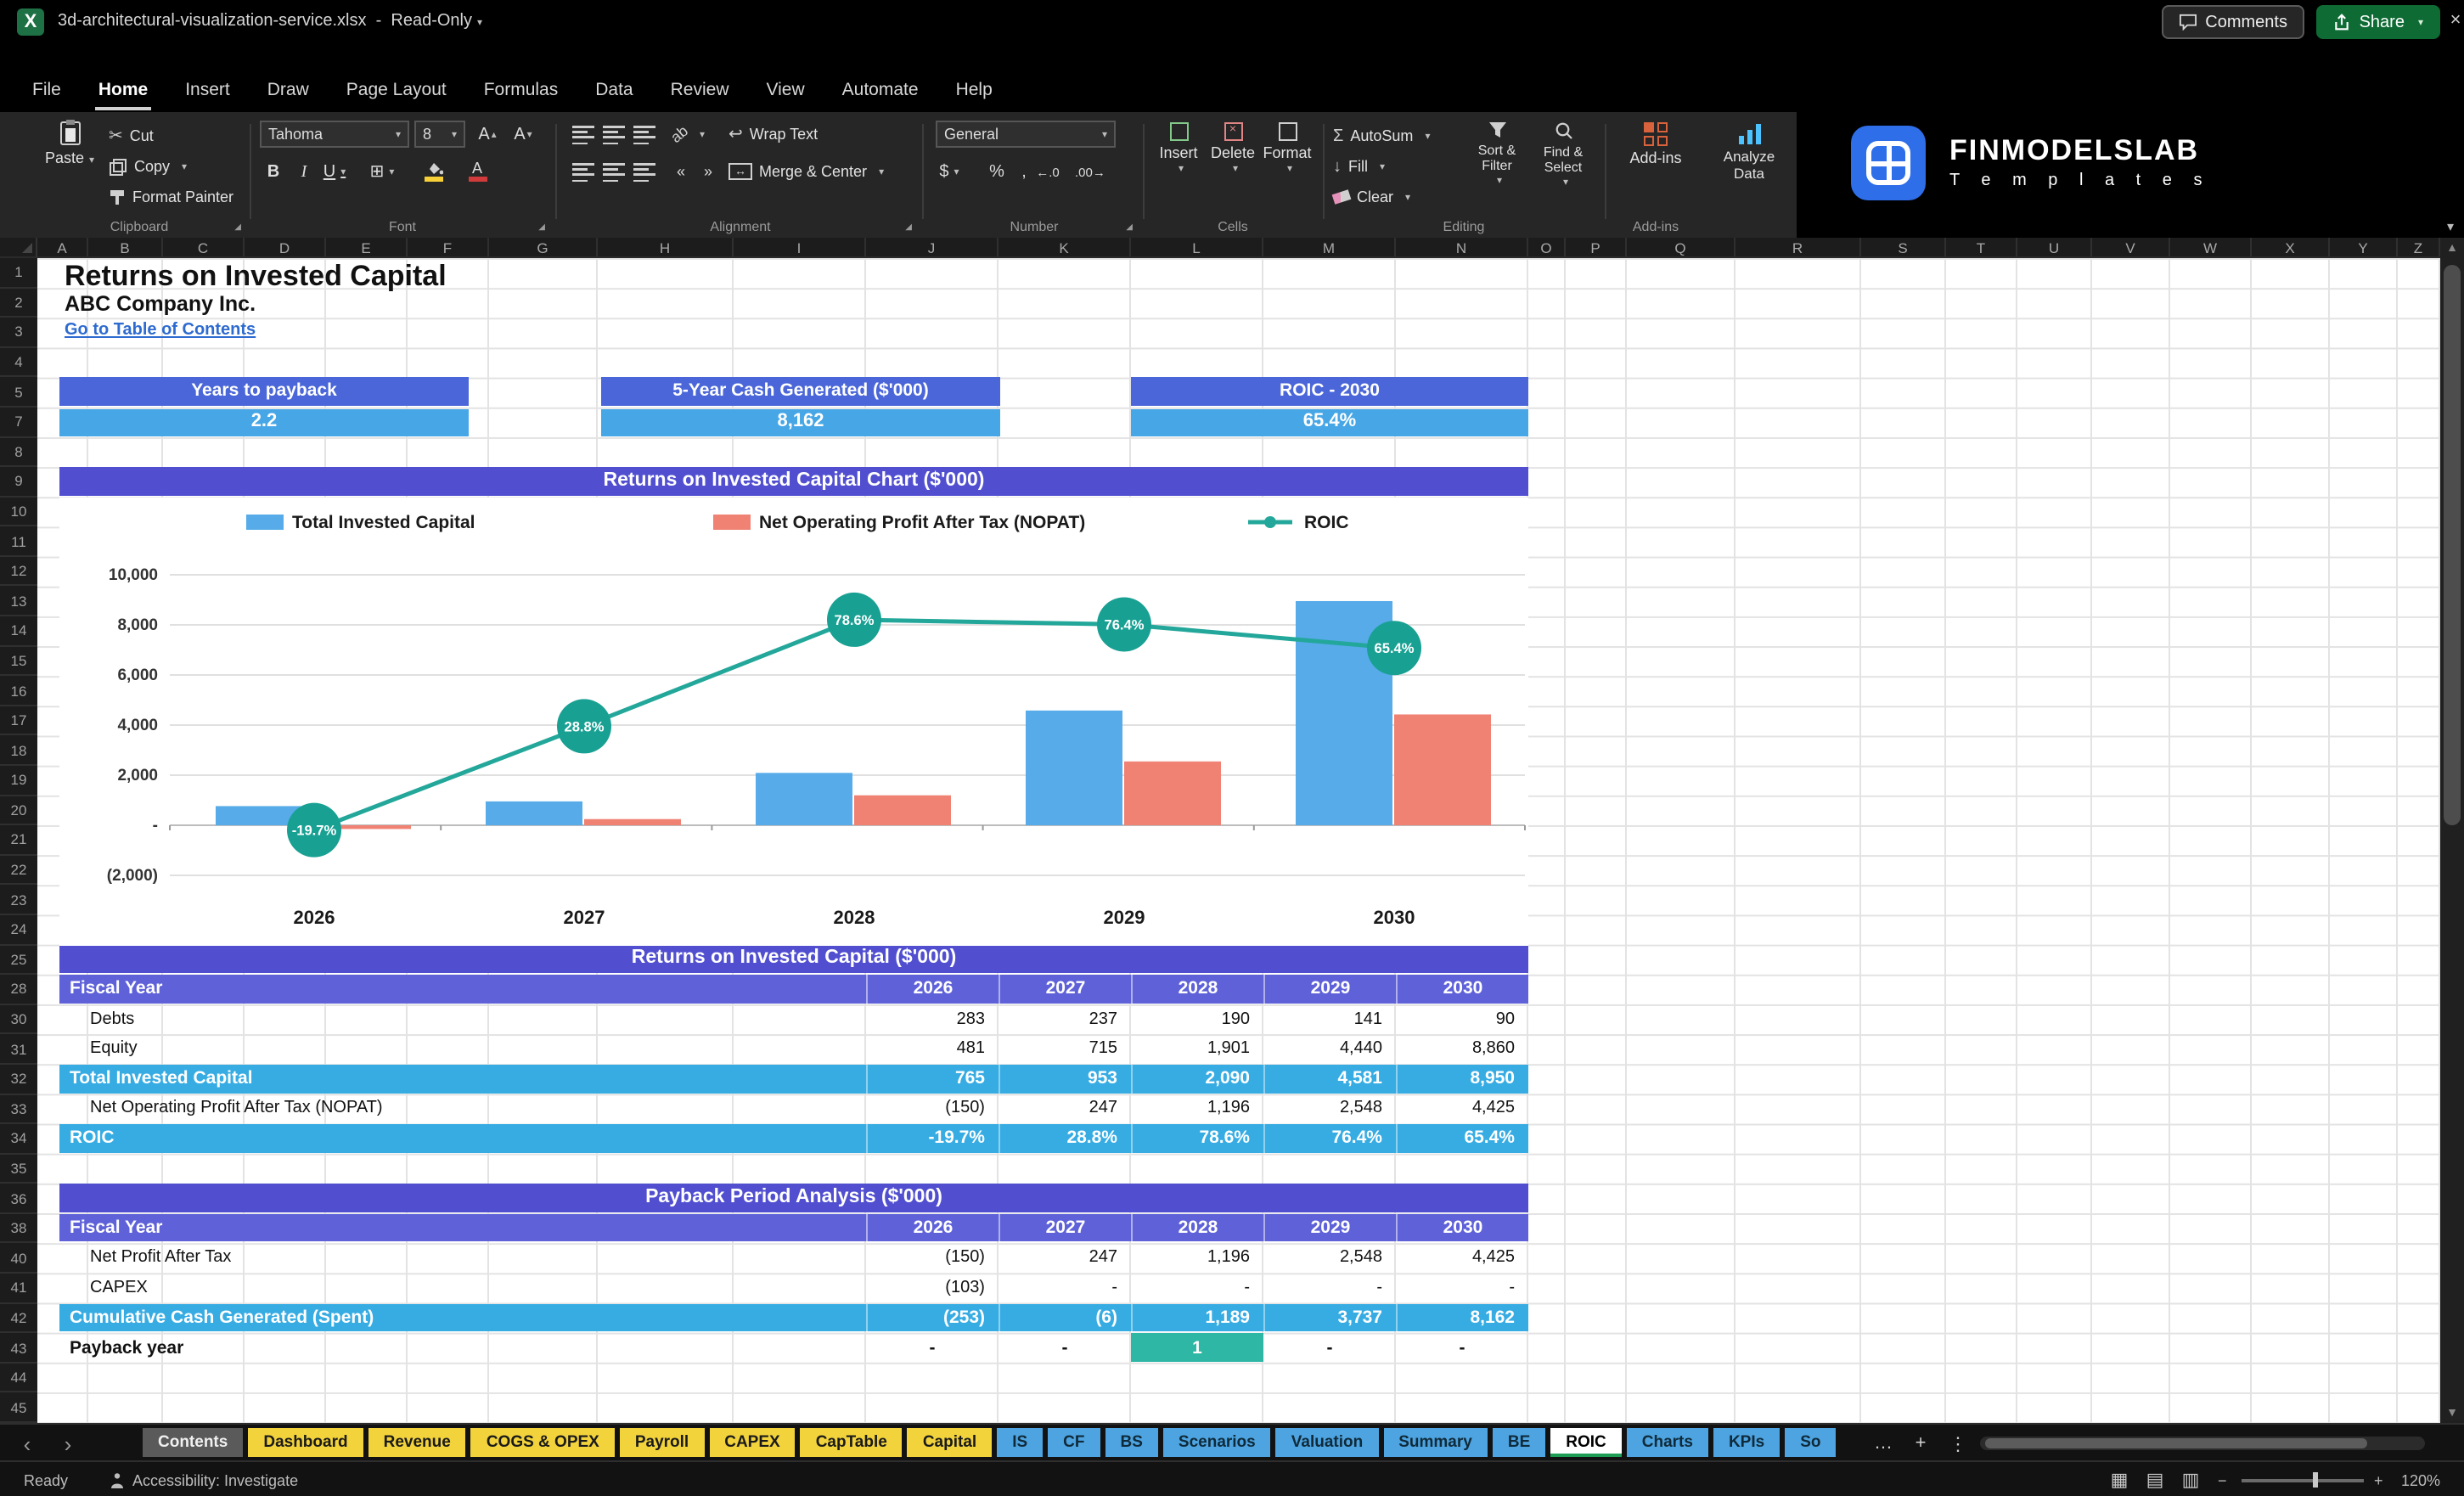 The image size is (2464, 1496). Describe the element at coordinates (880, 90) in the screenshot. I see `menu-tab-automate: Automate` at that location.